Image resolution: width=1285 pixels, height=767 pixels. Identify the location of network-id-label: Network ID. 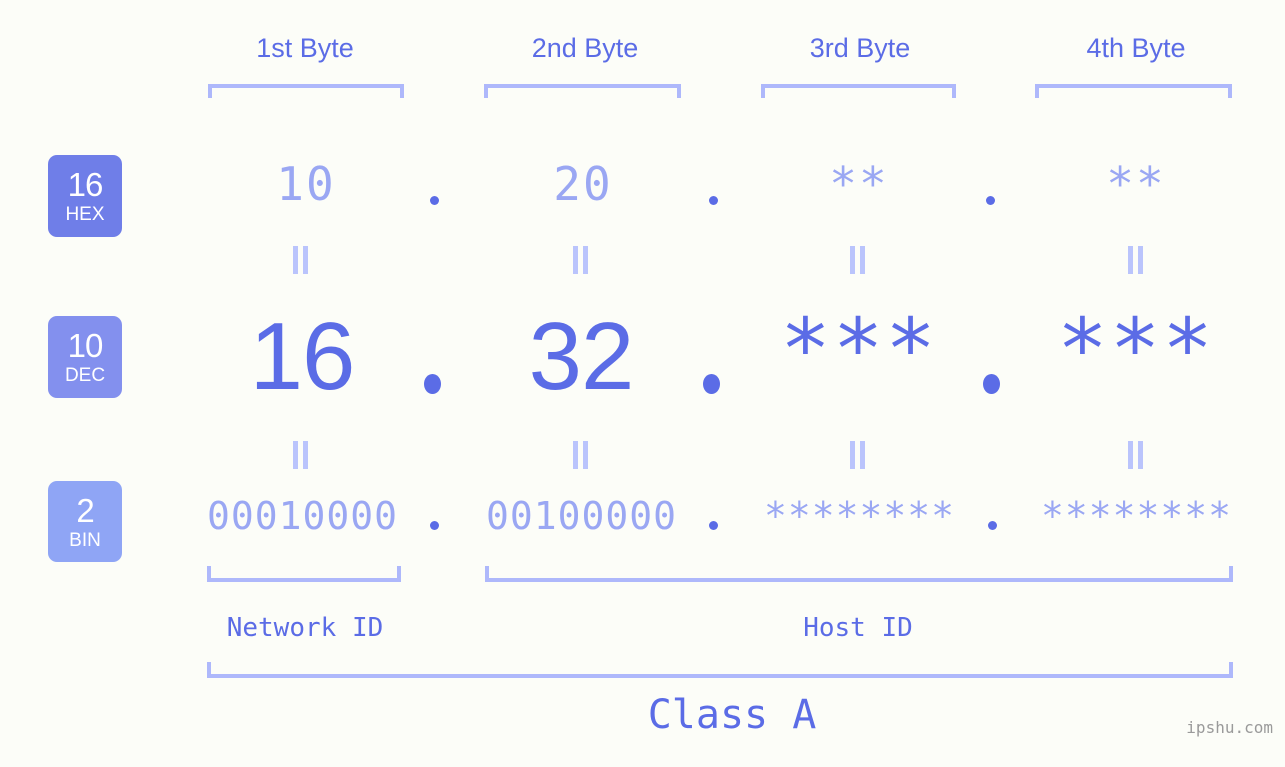
(305, 628).